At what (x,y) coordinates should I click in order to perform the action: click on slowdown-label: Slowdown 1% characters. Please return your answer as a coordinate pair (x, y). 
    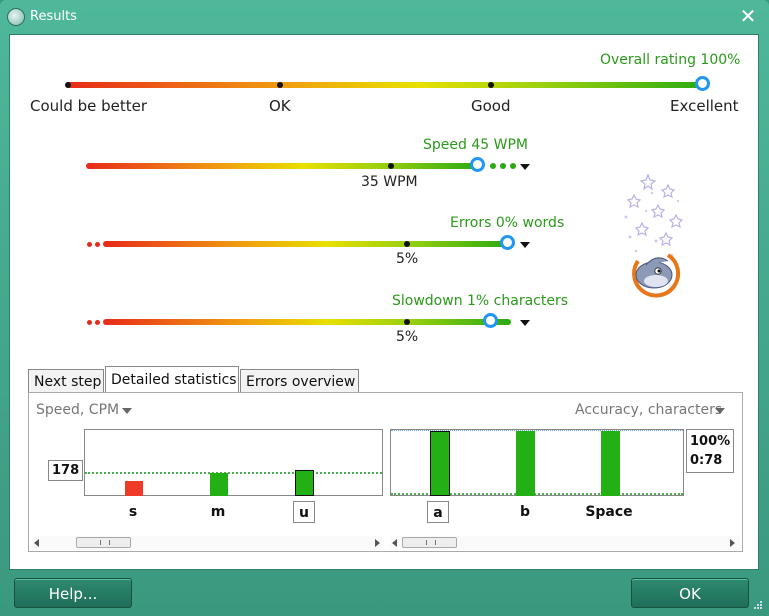
    Looking at the image, I should click on (480, 301).